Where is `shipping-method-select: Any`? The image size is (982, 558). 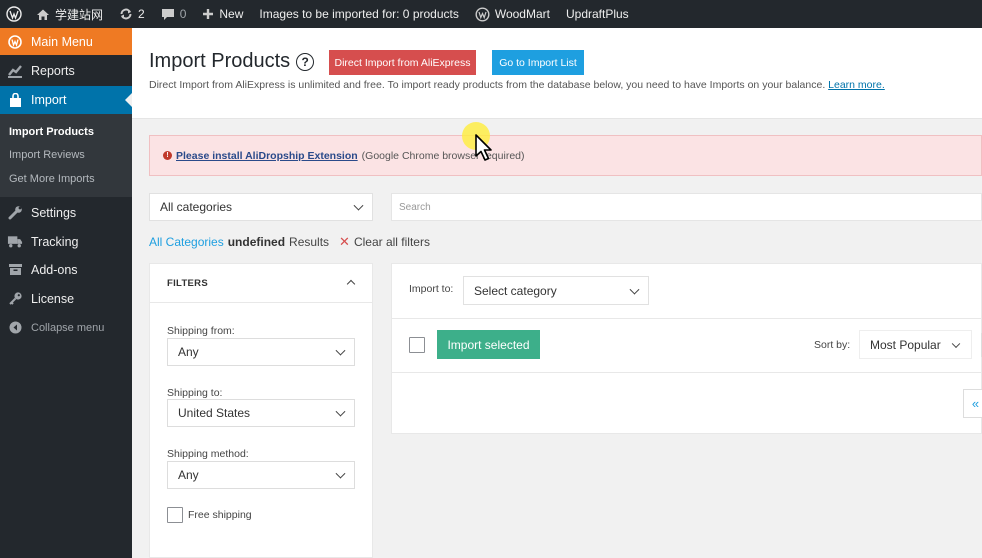
shipping-method-select: Any is located at coordinates (261, 475).